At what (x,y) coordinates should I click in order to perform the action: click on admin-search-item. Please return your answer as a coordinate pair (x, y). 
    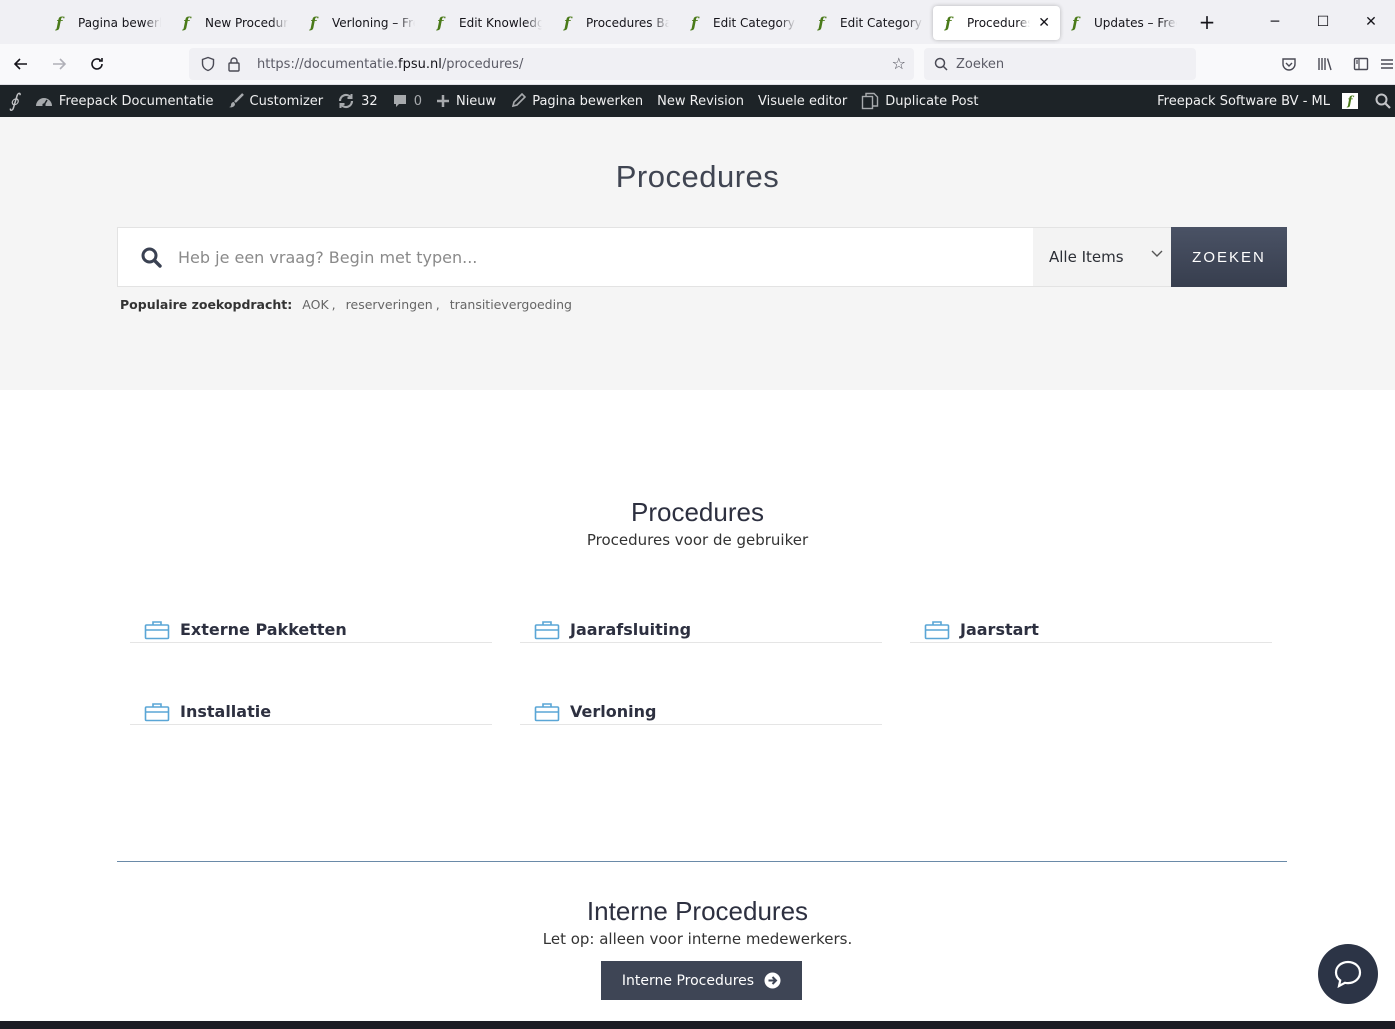
    Looking at the image, I should click on (1380, 101).